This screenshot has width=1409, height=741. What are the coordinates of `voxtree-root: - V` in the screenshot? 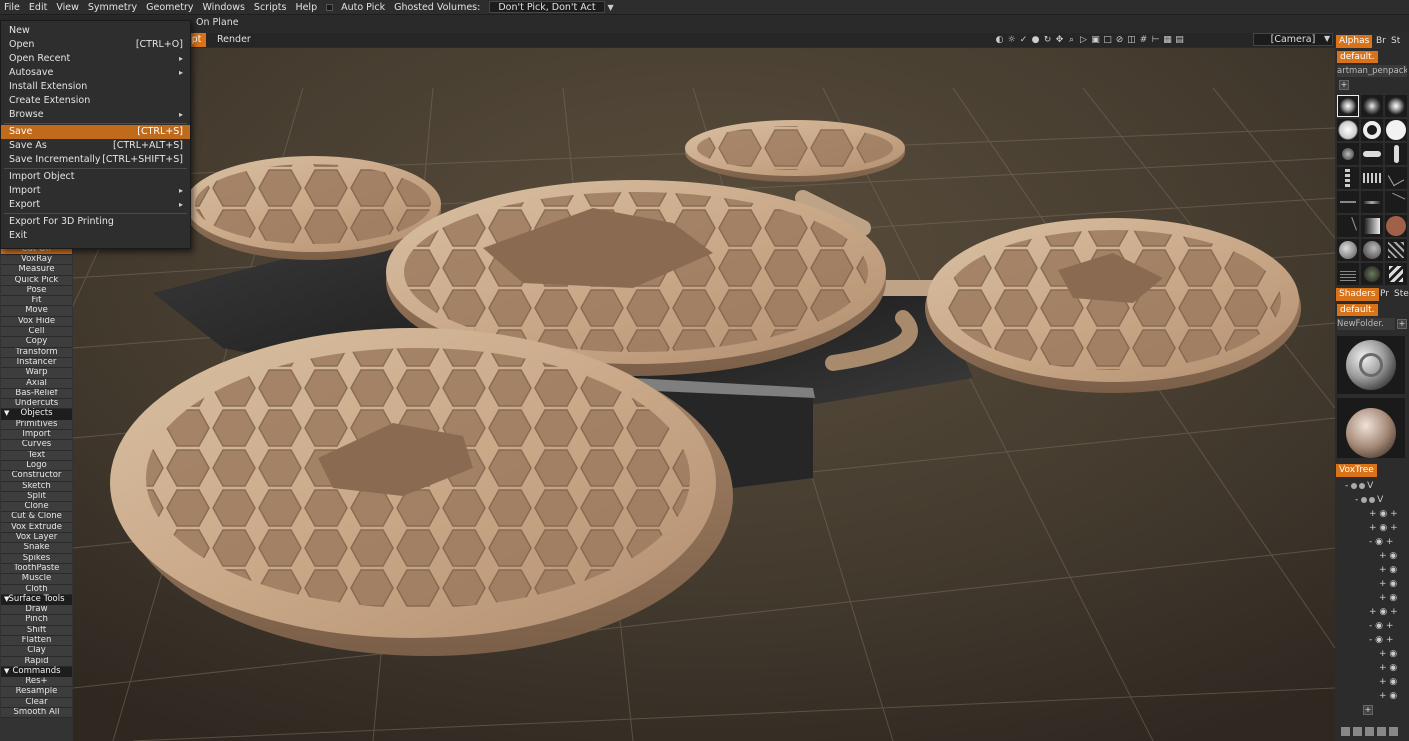 It's located at (1359, 486).